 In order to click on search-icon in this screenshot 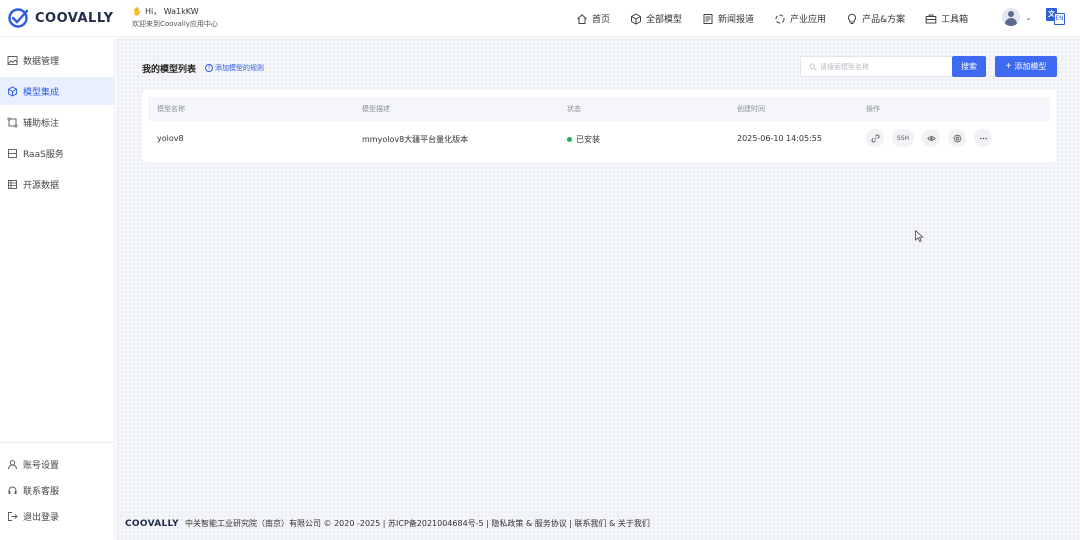, I will do `click(813, 66)`.